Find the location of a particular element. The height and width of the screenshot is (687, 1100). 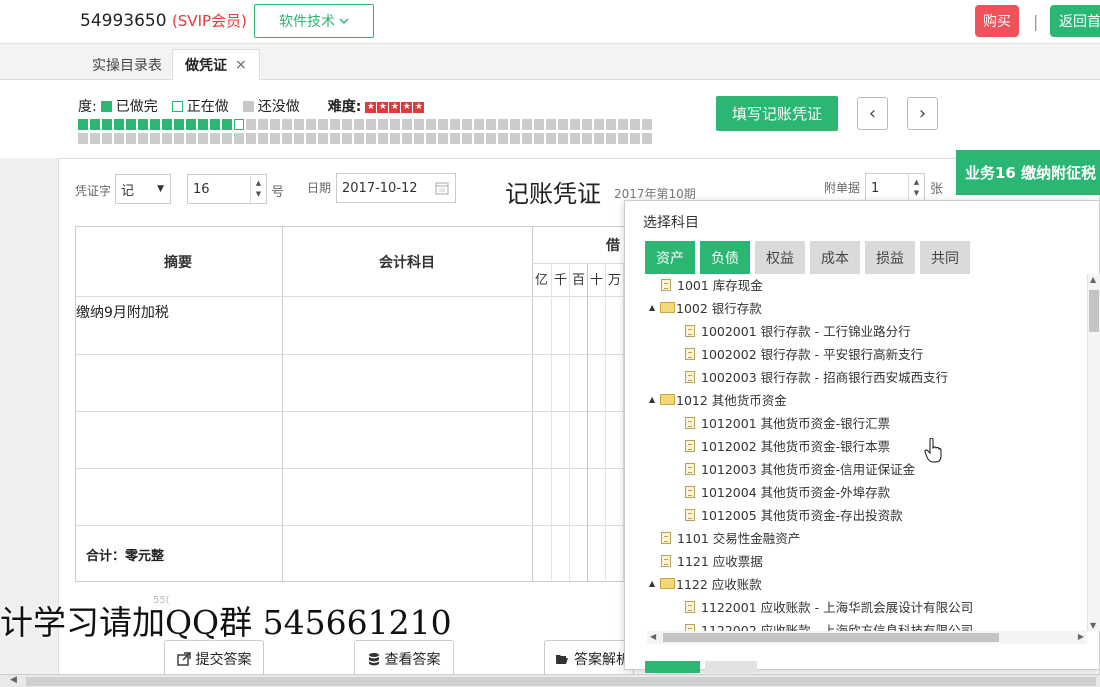

page-horizontal-scrollbar: ◀ is located at coordinates (550, 680).